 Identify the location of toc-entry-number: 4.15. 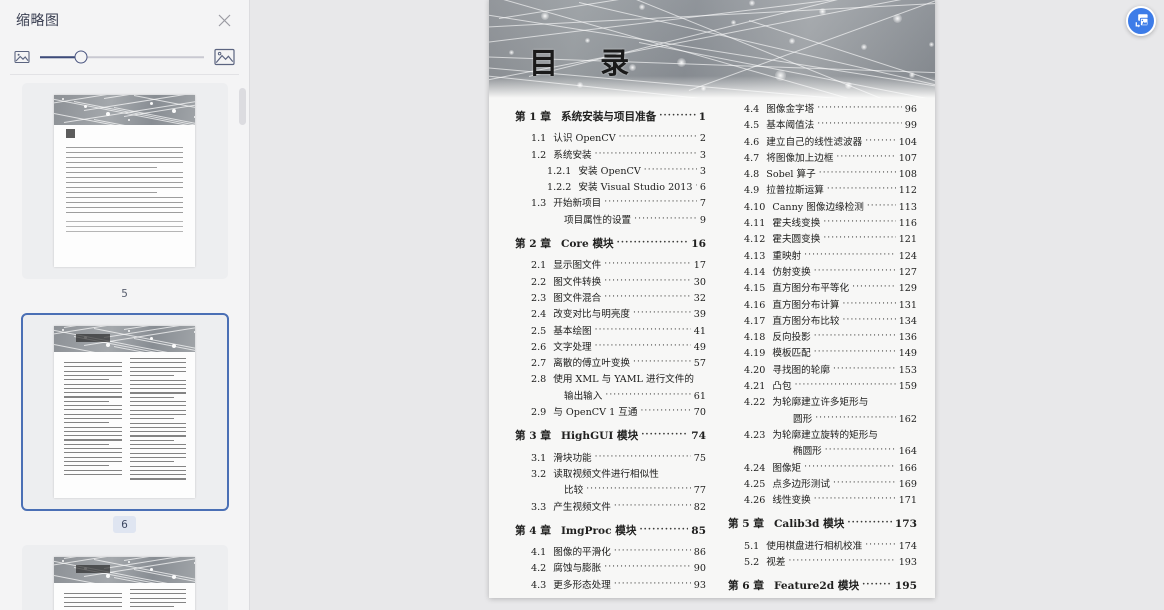
(755, 289).